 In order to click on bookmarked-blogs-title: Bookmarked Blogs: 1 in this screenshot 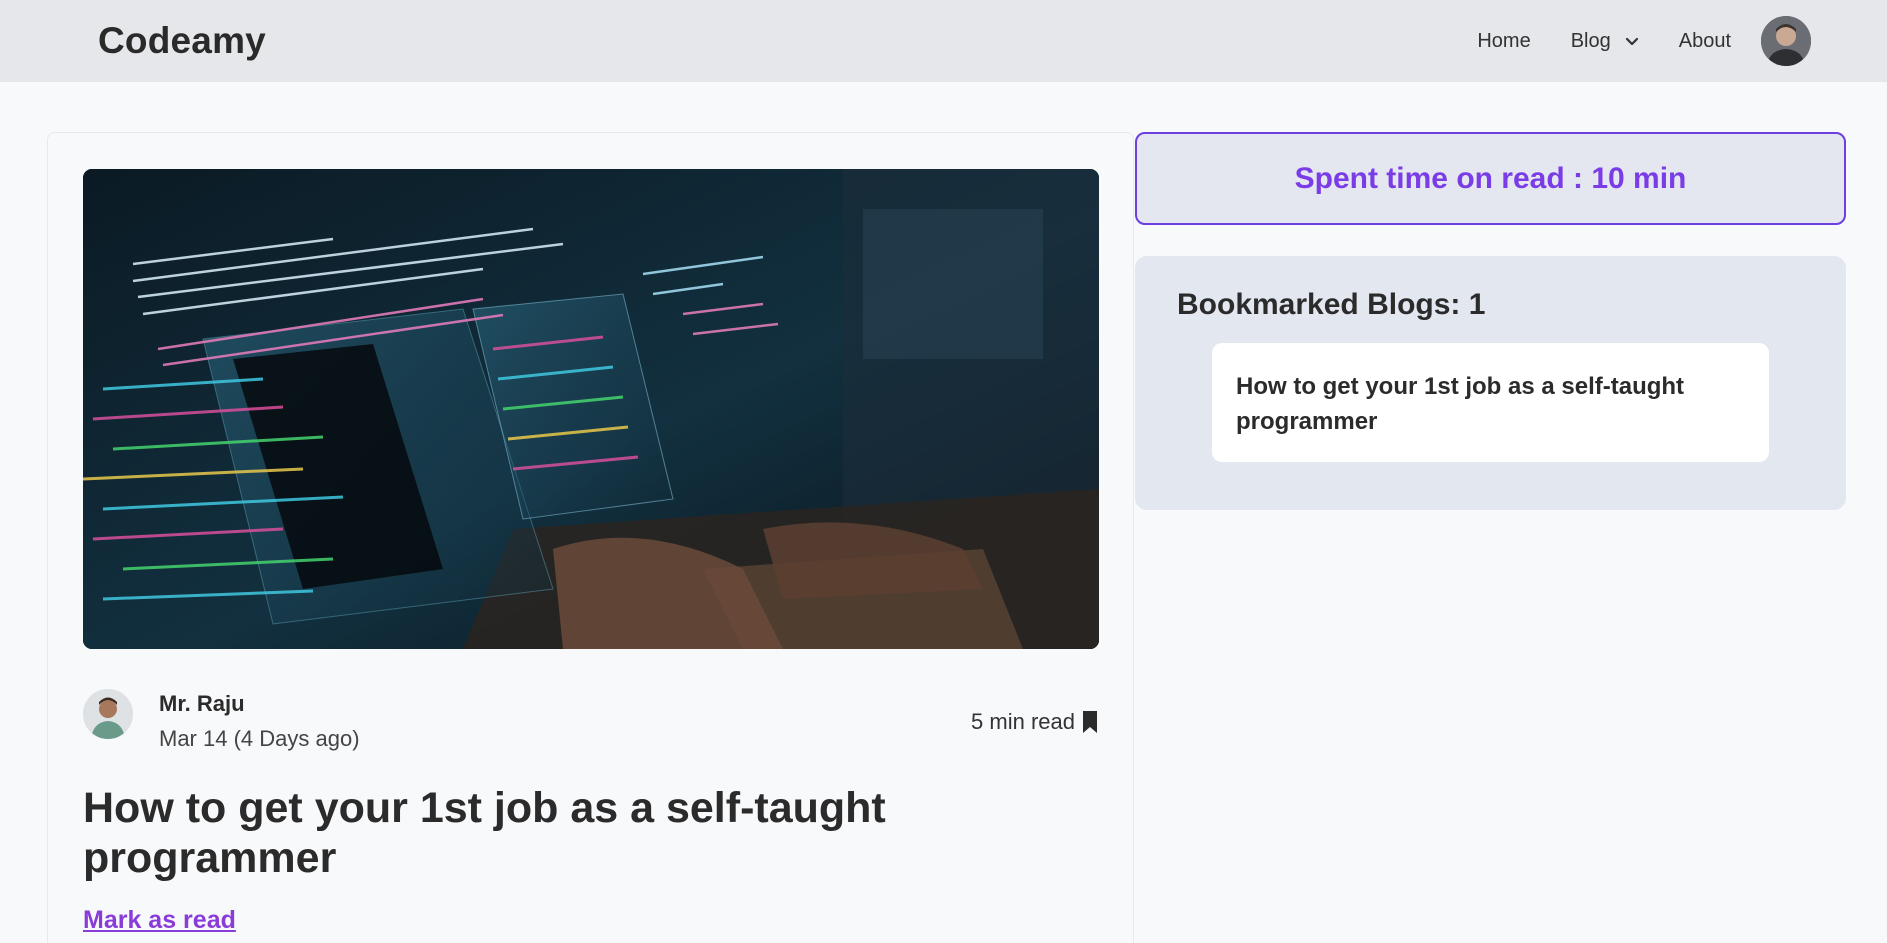, I will do `click(1331, 304)`.